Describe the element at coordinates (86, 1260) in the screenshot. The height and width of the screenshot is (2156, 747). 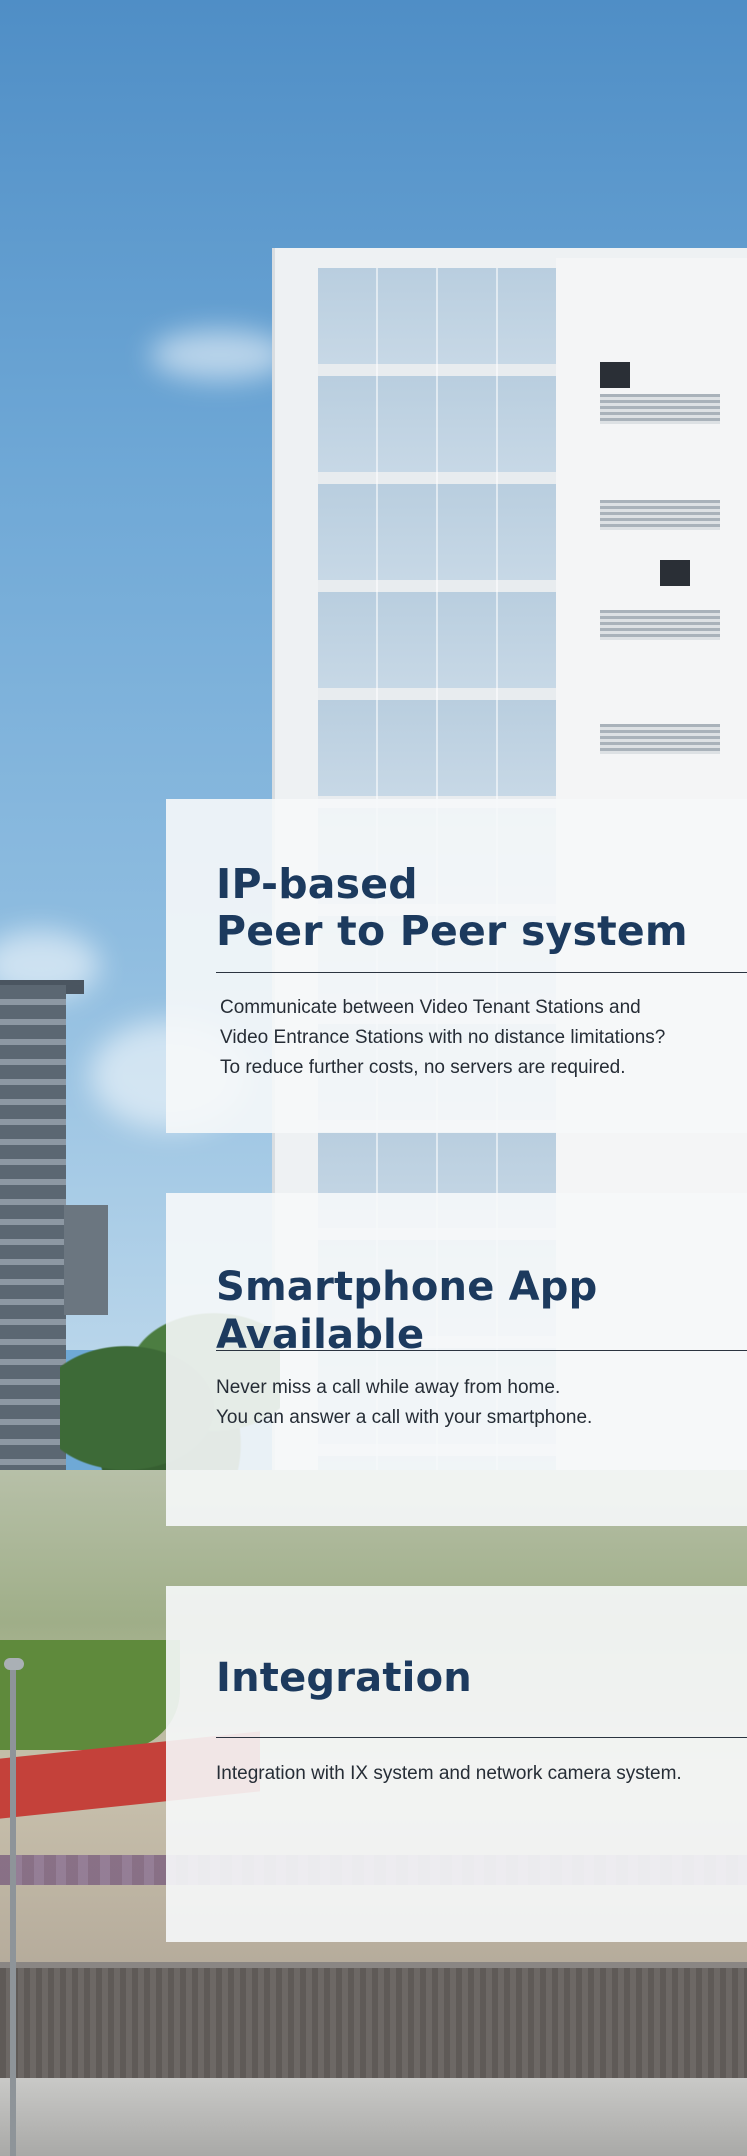
I see `distant-building` at that location.